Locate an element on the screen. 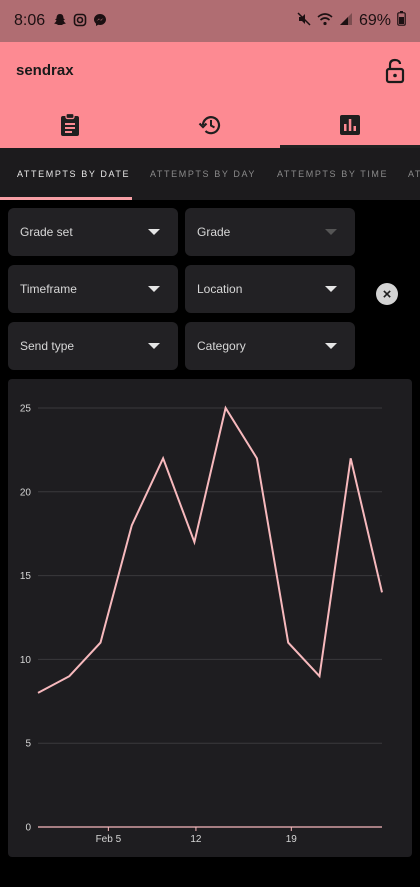 This screenshot has height=887, width=420. signal-icon is located at coordinates (346, 21).